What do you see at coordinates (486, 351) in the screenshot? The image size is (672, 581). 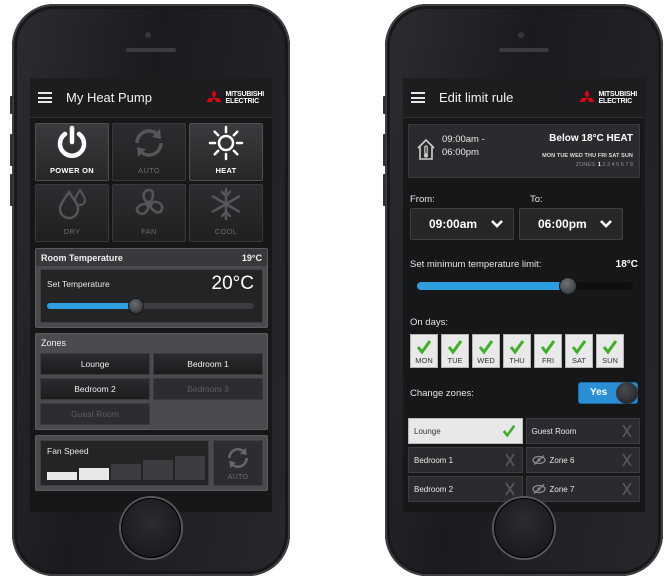 I see `day-wed-checkbox: WED` at bounding box center [486, 351].